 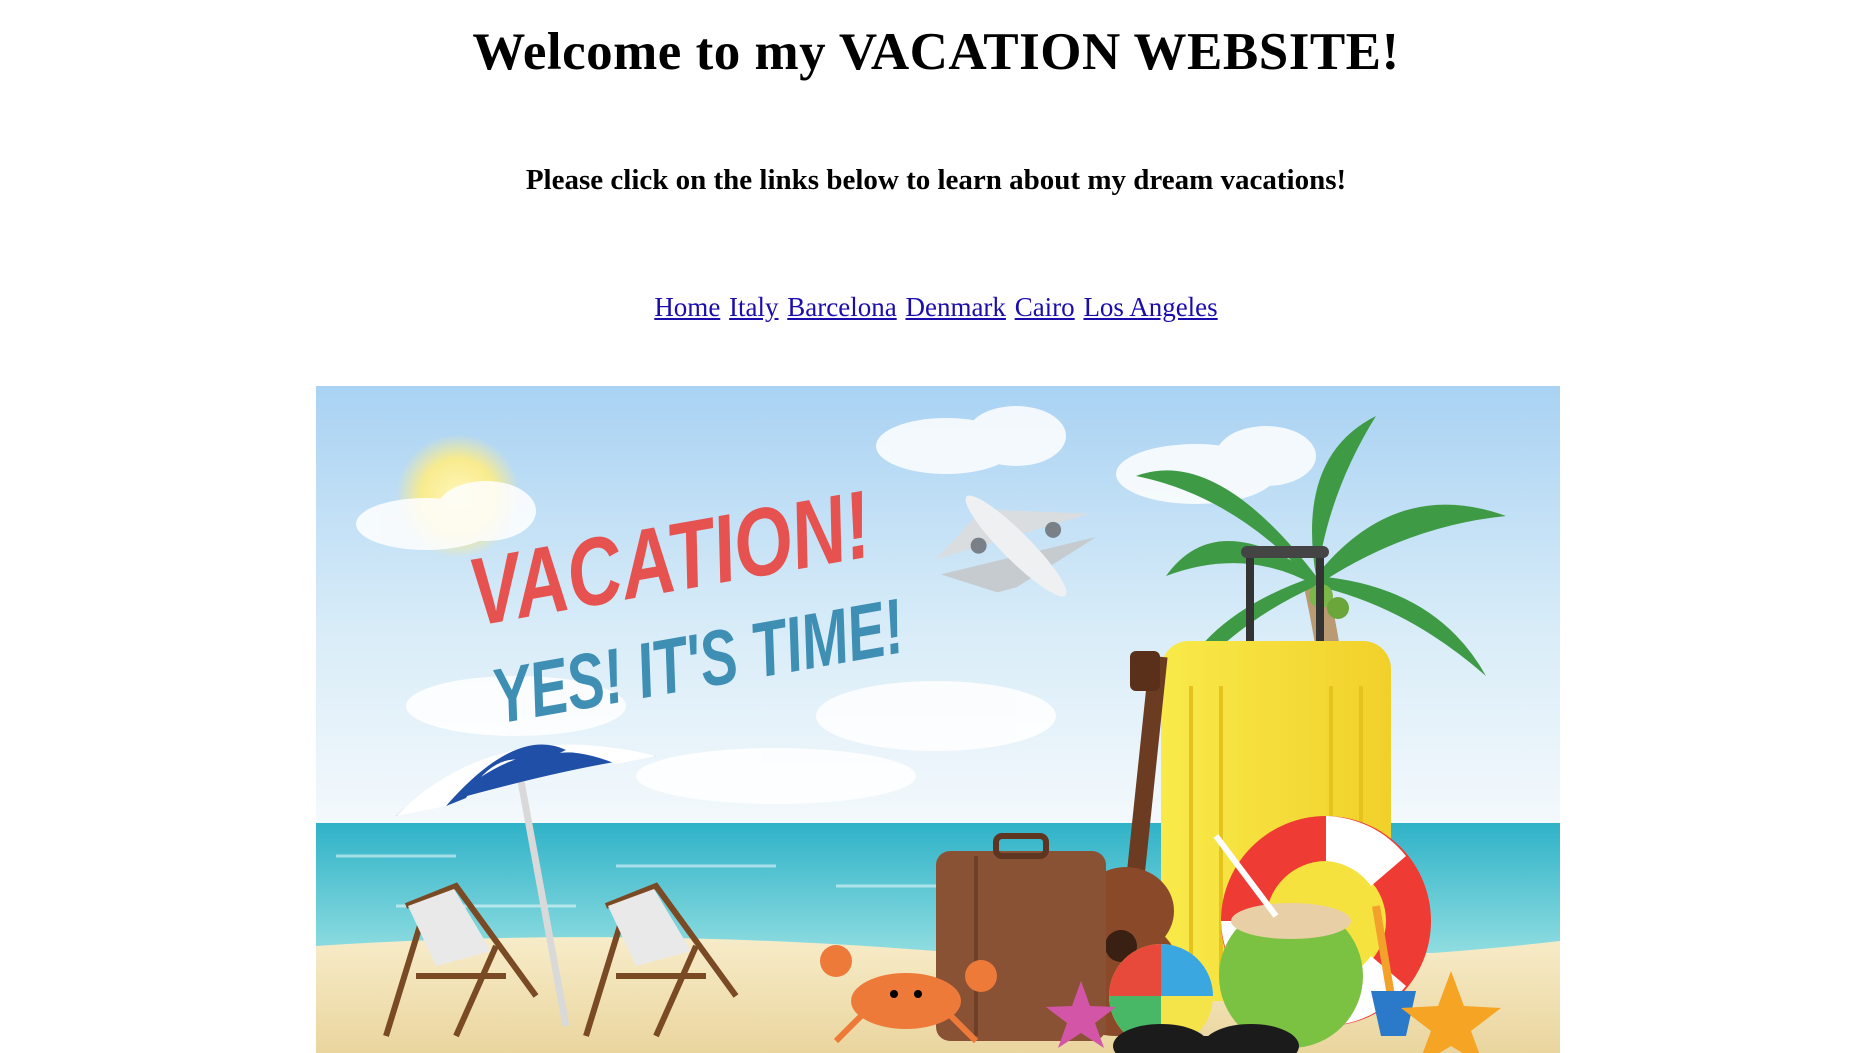 I want to click on nav-link-denmark: Denmark, so click(x=955, y=307).